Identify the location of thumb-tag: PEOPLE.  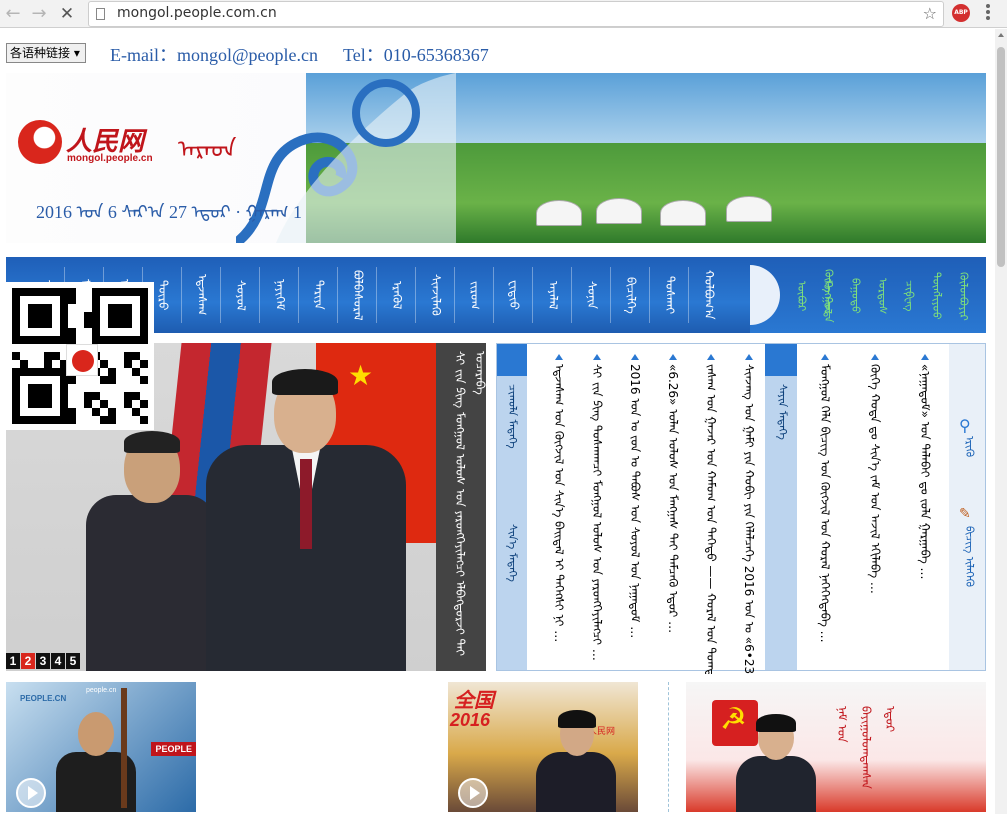
(173, 749).